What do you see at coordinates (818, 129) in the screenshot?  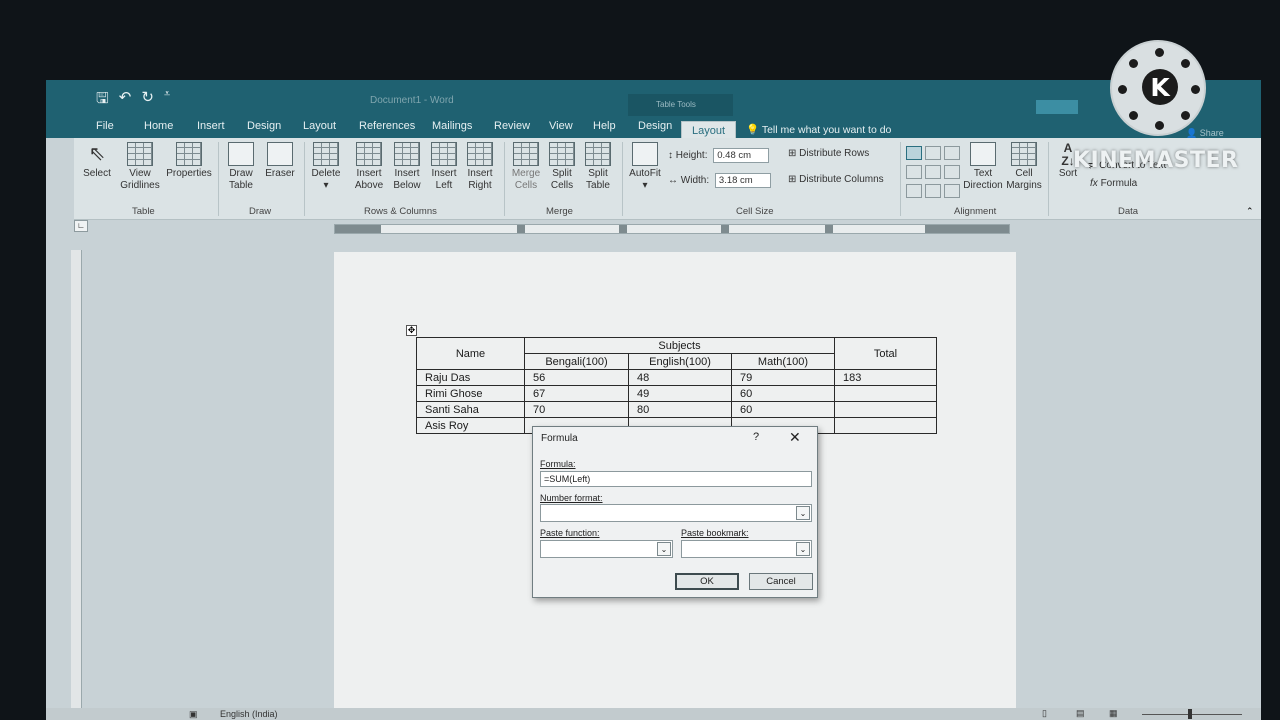 I see `tell-me-box: 💡 Tell me what you want to do` at bounding box center [818, 129].